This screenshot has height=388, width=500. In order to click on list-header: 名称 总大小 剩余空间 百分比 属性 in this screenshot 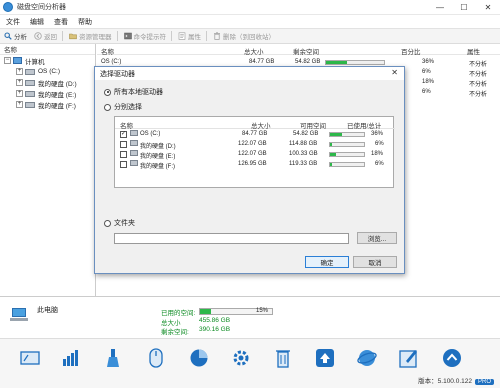, I will do `click(298, 50)`.